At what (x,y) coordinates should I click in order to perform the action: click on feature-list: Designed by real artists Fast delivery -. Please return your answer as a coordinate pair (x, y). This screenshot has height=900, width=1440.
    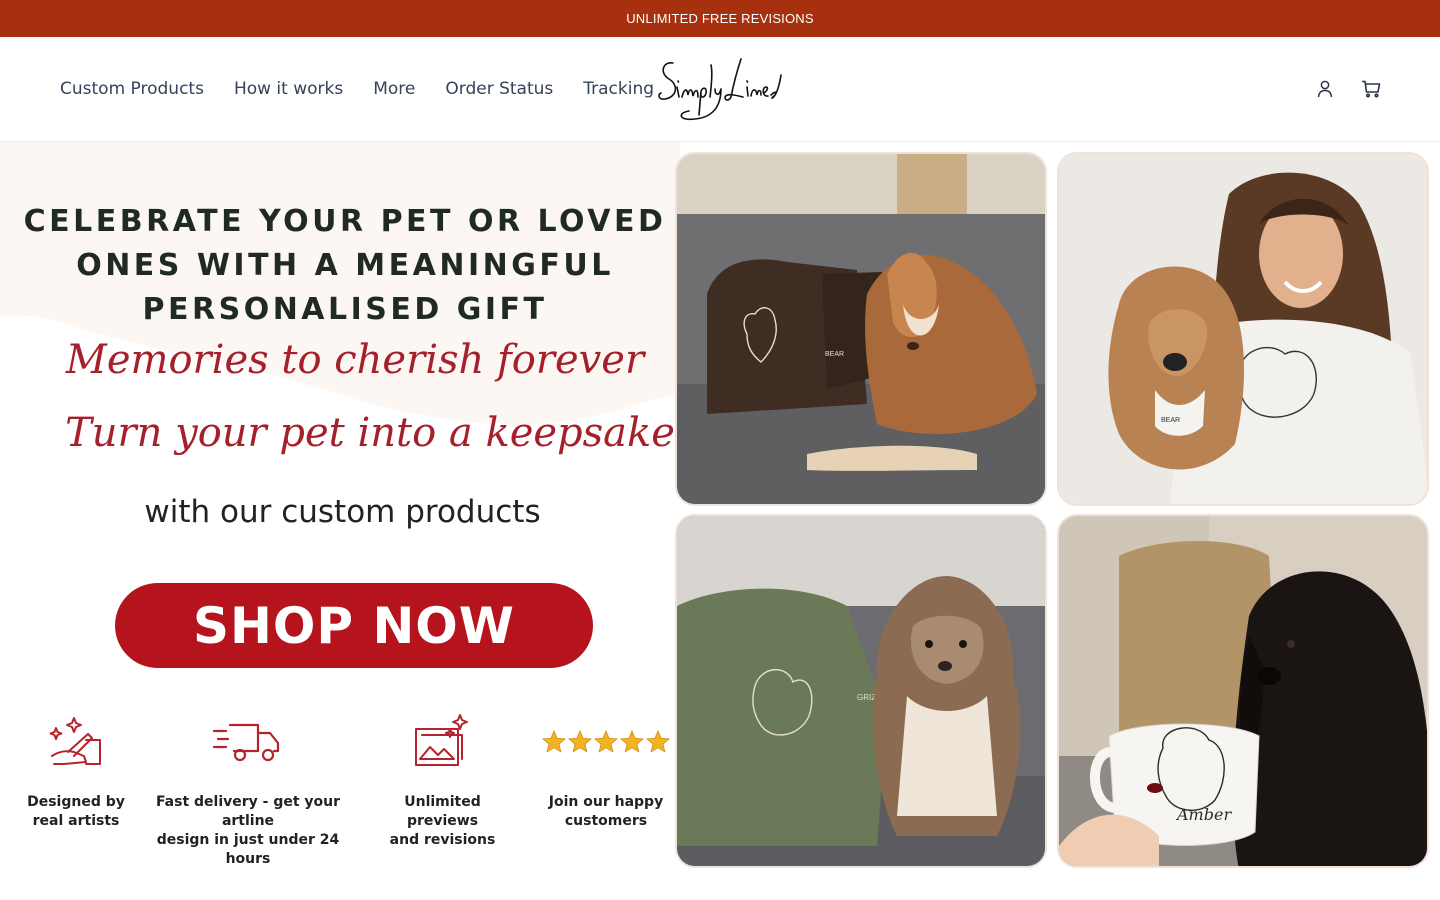
    Looking at the image, I should click on (340, 787).